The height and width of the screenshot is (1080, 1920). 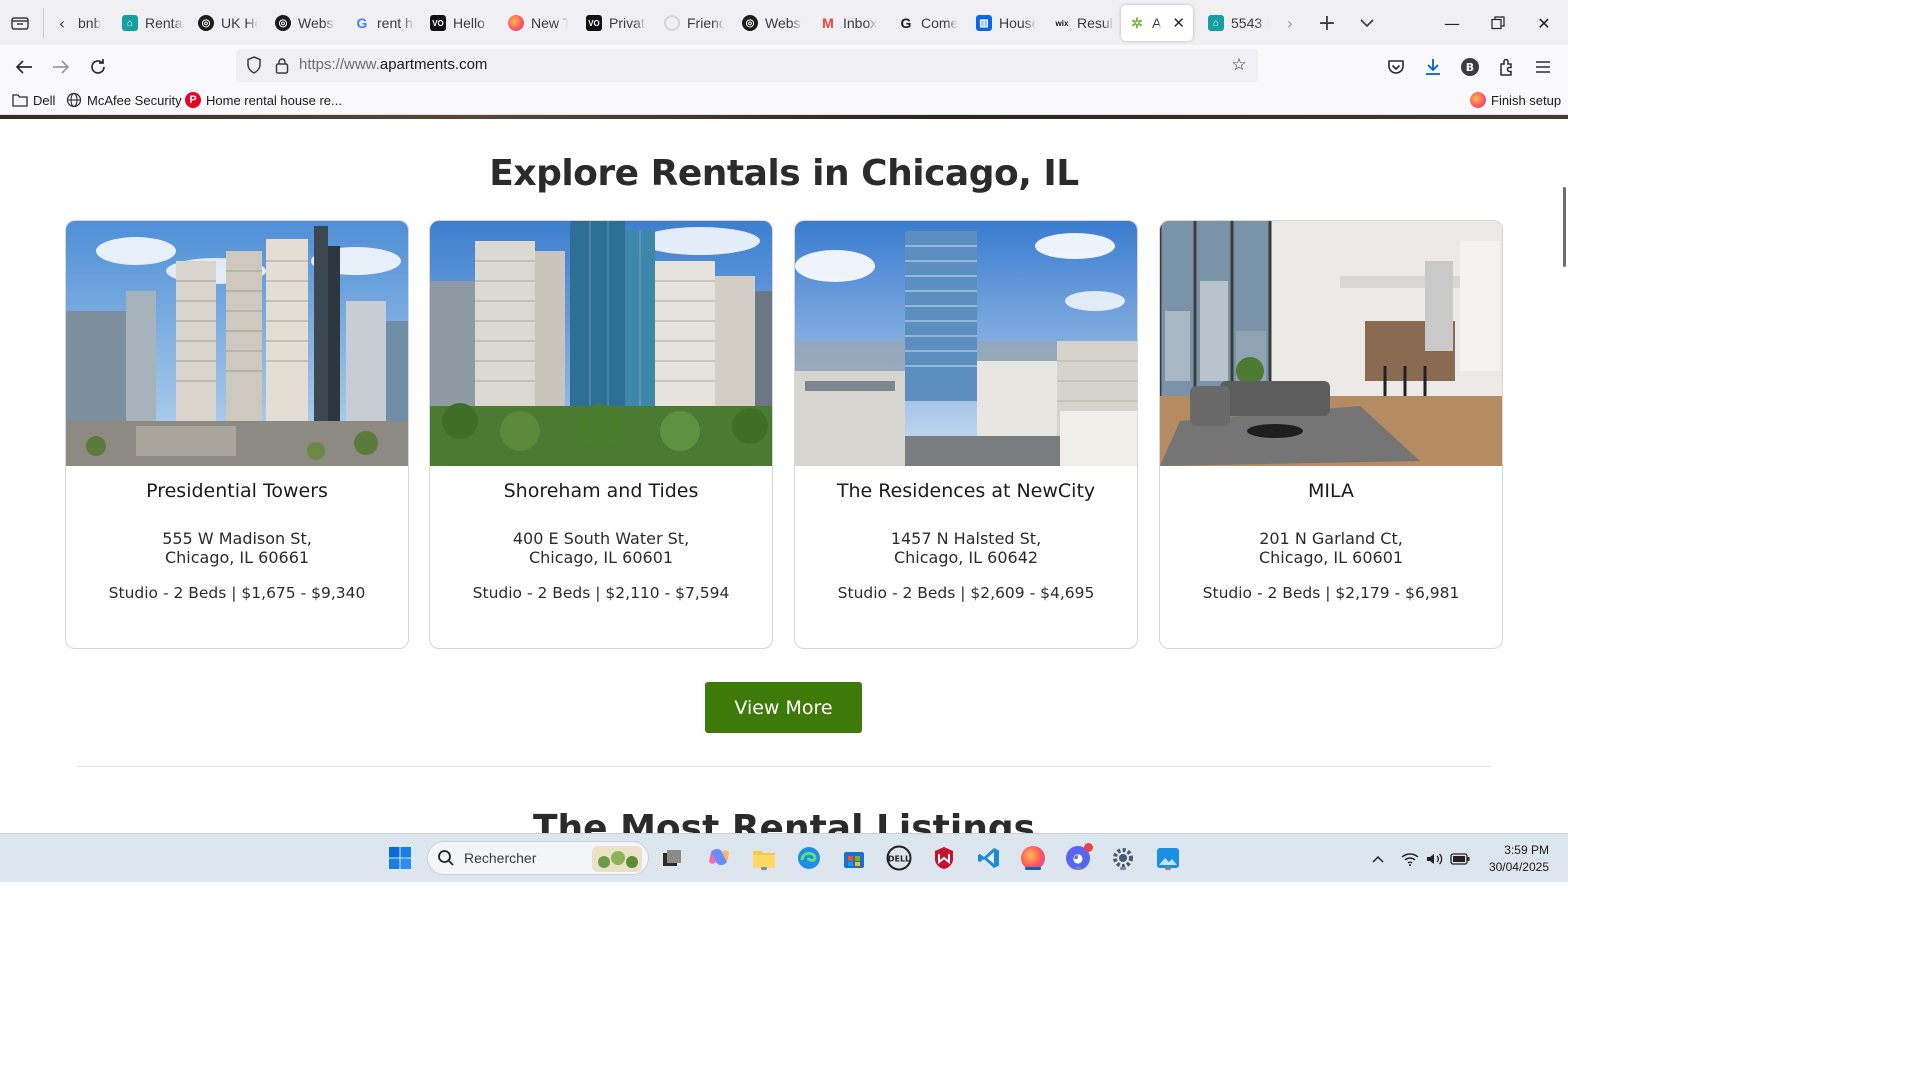 What do you see at coordinates (809, 858) in the screenshot?
I see `edge-icon` at bounding box center [809, 858].